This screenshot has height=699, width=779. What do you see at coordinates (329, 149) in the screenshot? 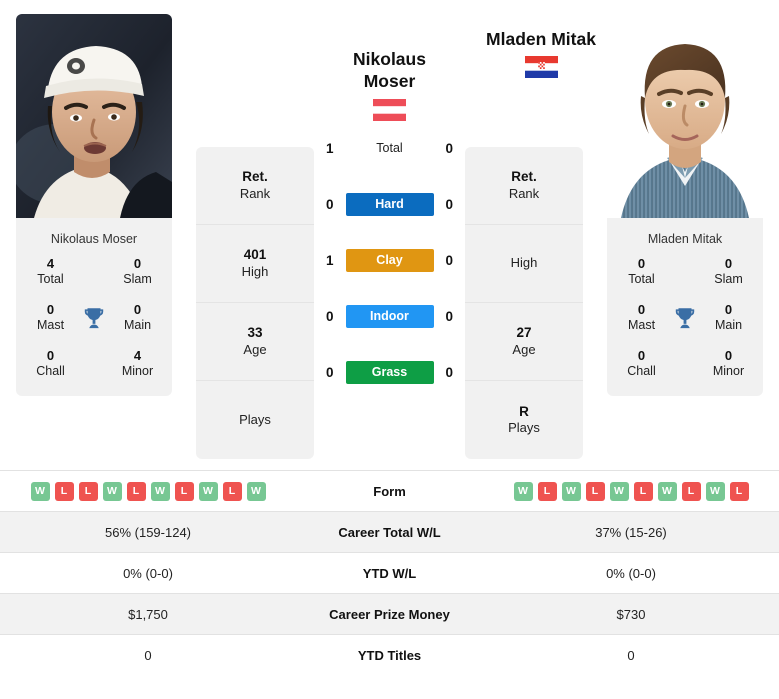
I see `left-surface-total-count: 1` at bounding box center [329, 149].